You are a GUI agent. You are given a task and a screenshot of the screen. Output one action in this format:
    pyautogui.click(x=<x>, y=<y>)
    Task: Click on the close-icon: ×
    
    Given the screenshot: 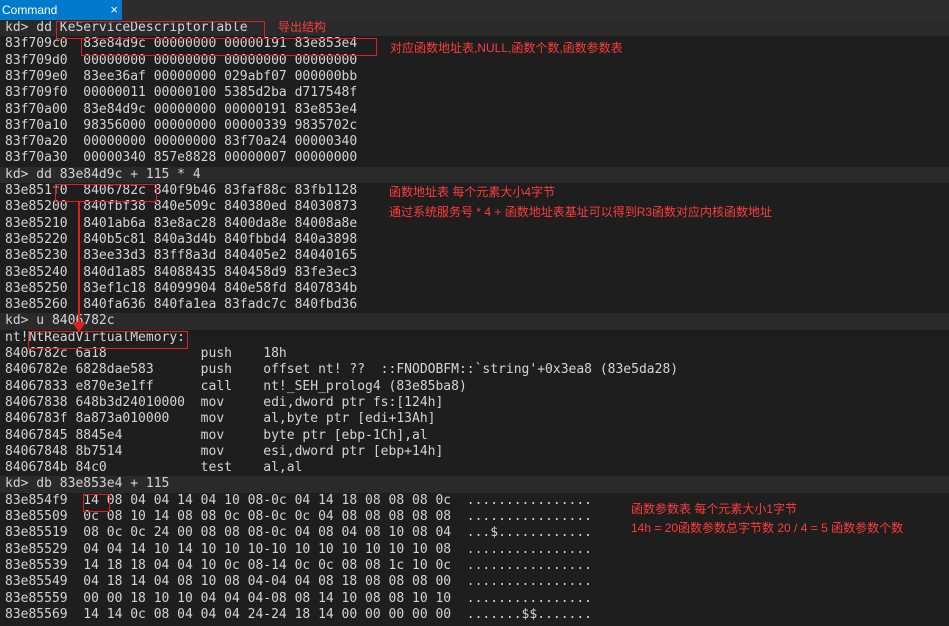 What is the action you would take?
    pyautogui.click(x=114, y=10)
    